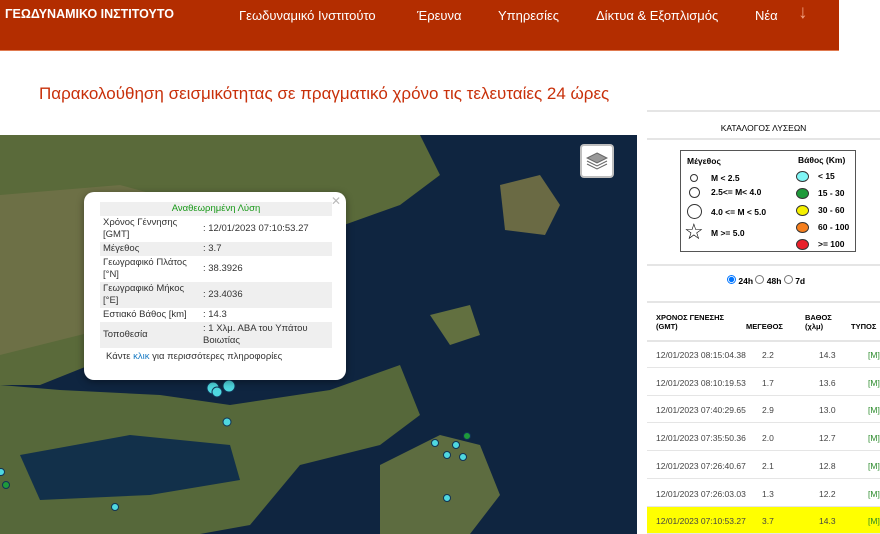 The width and height of the screenshot is (880, 534). Describe the element at coordinates (768, 521) in the screenshot. I see `cell-magnitude: 3.7` at that location.